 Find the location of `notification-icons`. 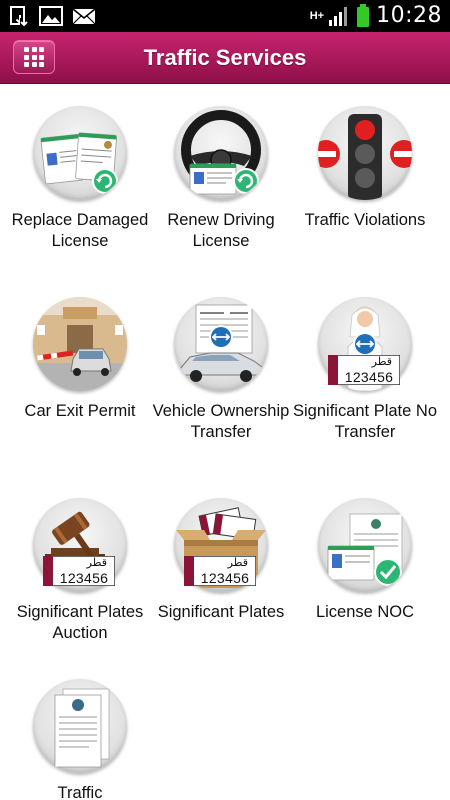

notification-icons is located at coordinates (52, 16).